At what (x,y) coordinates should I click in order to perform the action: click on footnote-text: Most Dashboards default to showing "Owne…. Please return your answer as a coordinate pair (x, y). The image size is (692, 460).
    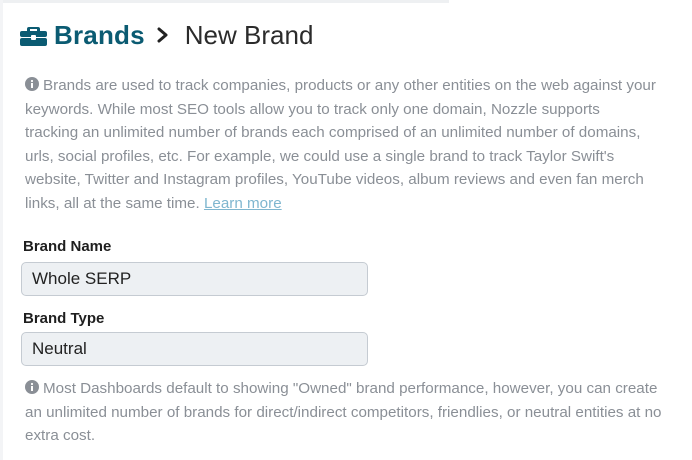
    Looking at the image, I should click on (343, 412).